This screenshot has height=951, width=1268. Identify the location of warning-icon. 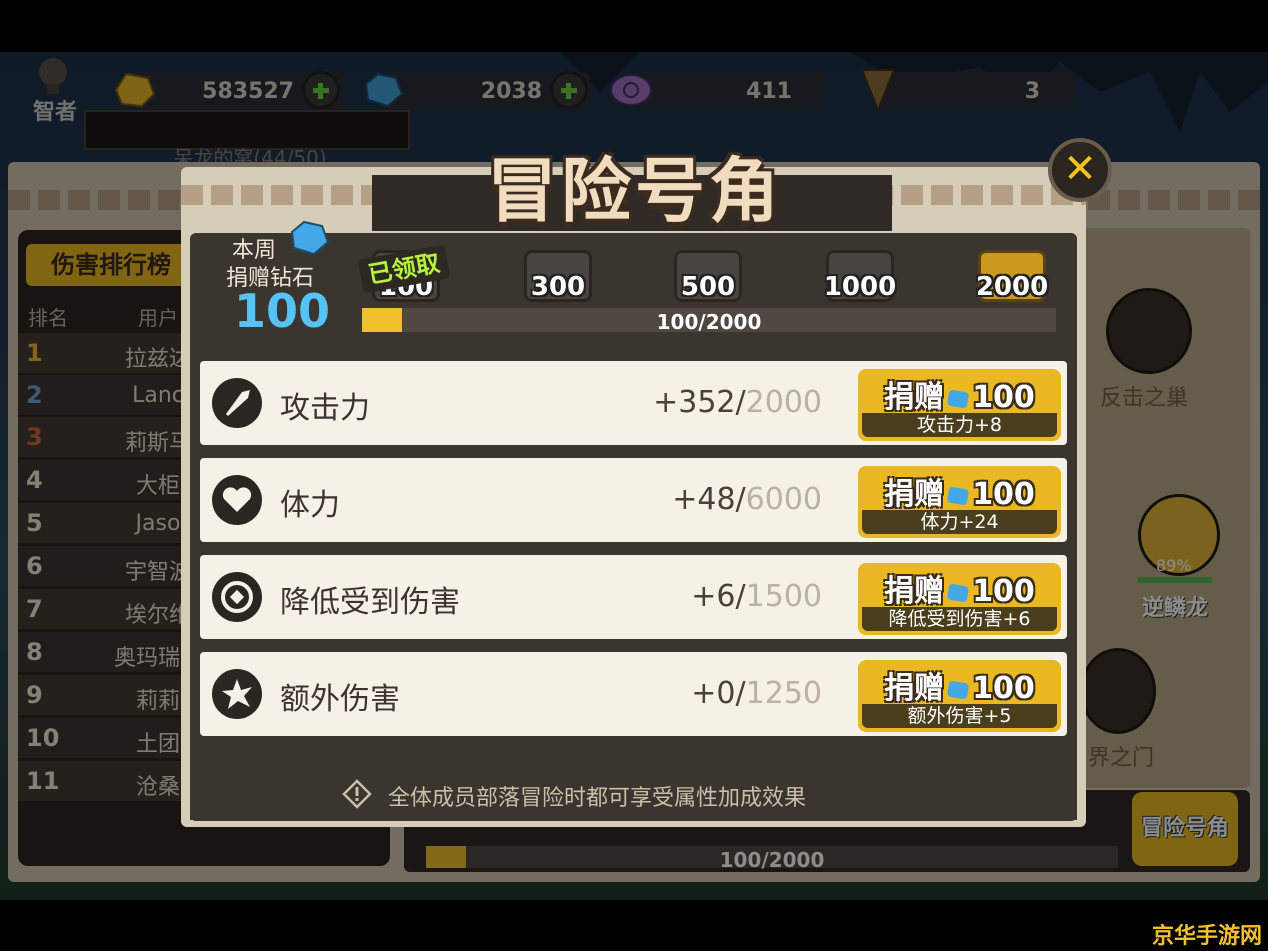
(357, 794).